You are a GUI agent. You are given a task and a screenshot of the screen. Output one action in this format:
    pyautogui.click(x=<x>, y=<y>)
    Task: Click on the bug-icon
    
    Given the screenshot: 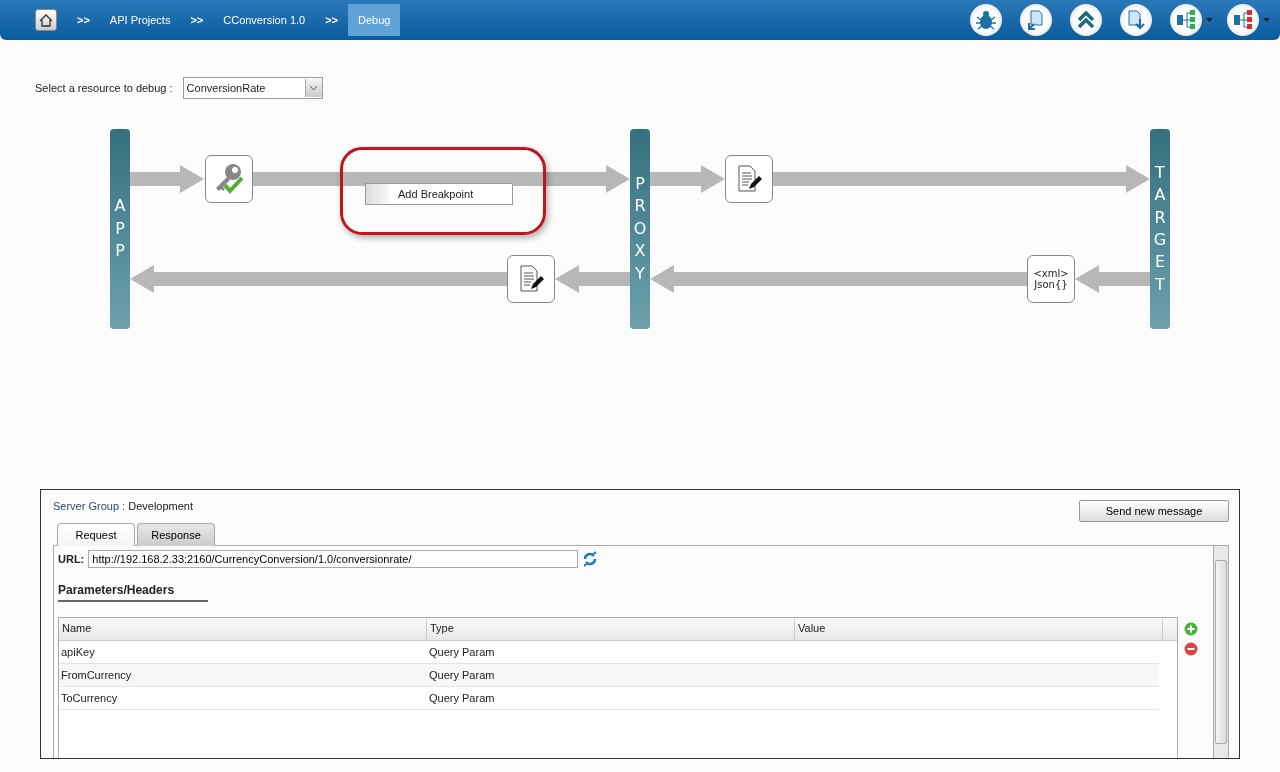 What is the action you would take?
    pyautogui.click(x=986, y=20)
    